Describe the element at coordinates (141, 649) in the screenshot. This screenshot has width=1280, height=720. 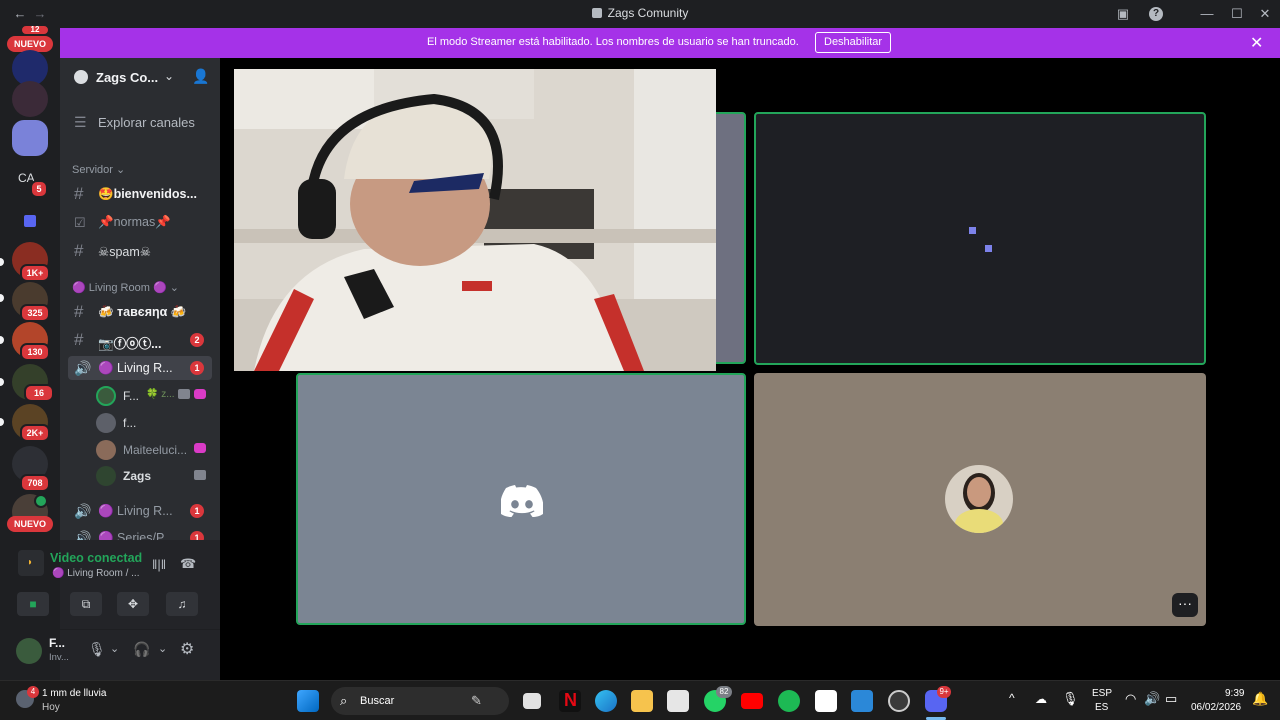
I see `headphones-icon: 🎧` at that location.